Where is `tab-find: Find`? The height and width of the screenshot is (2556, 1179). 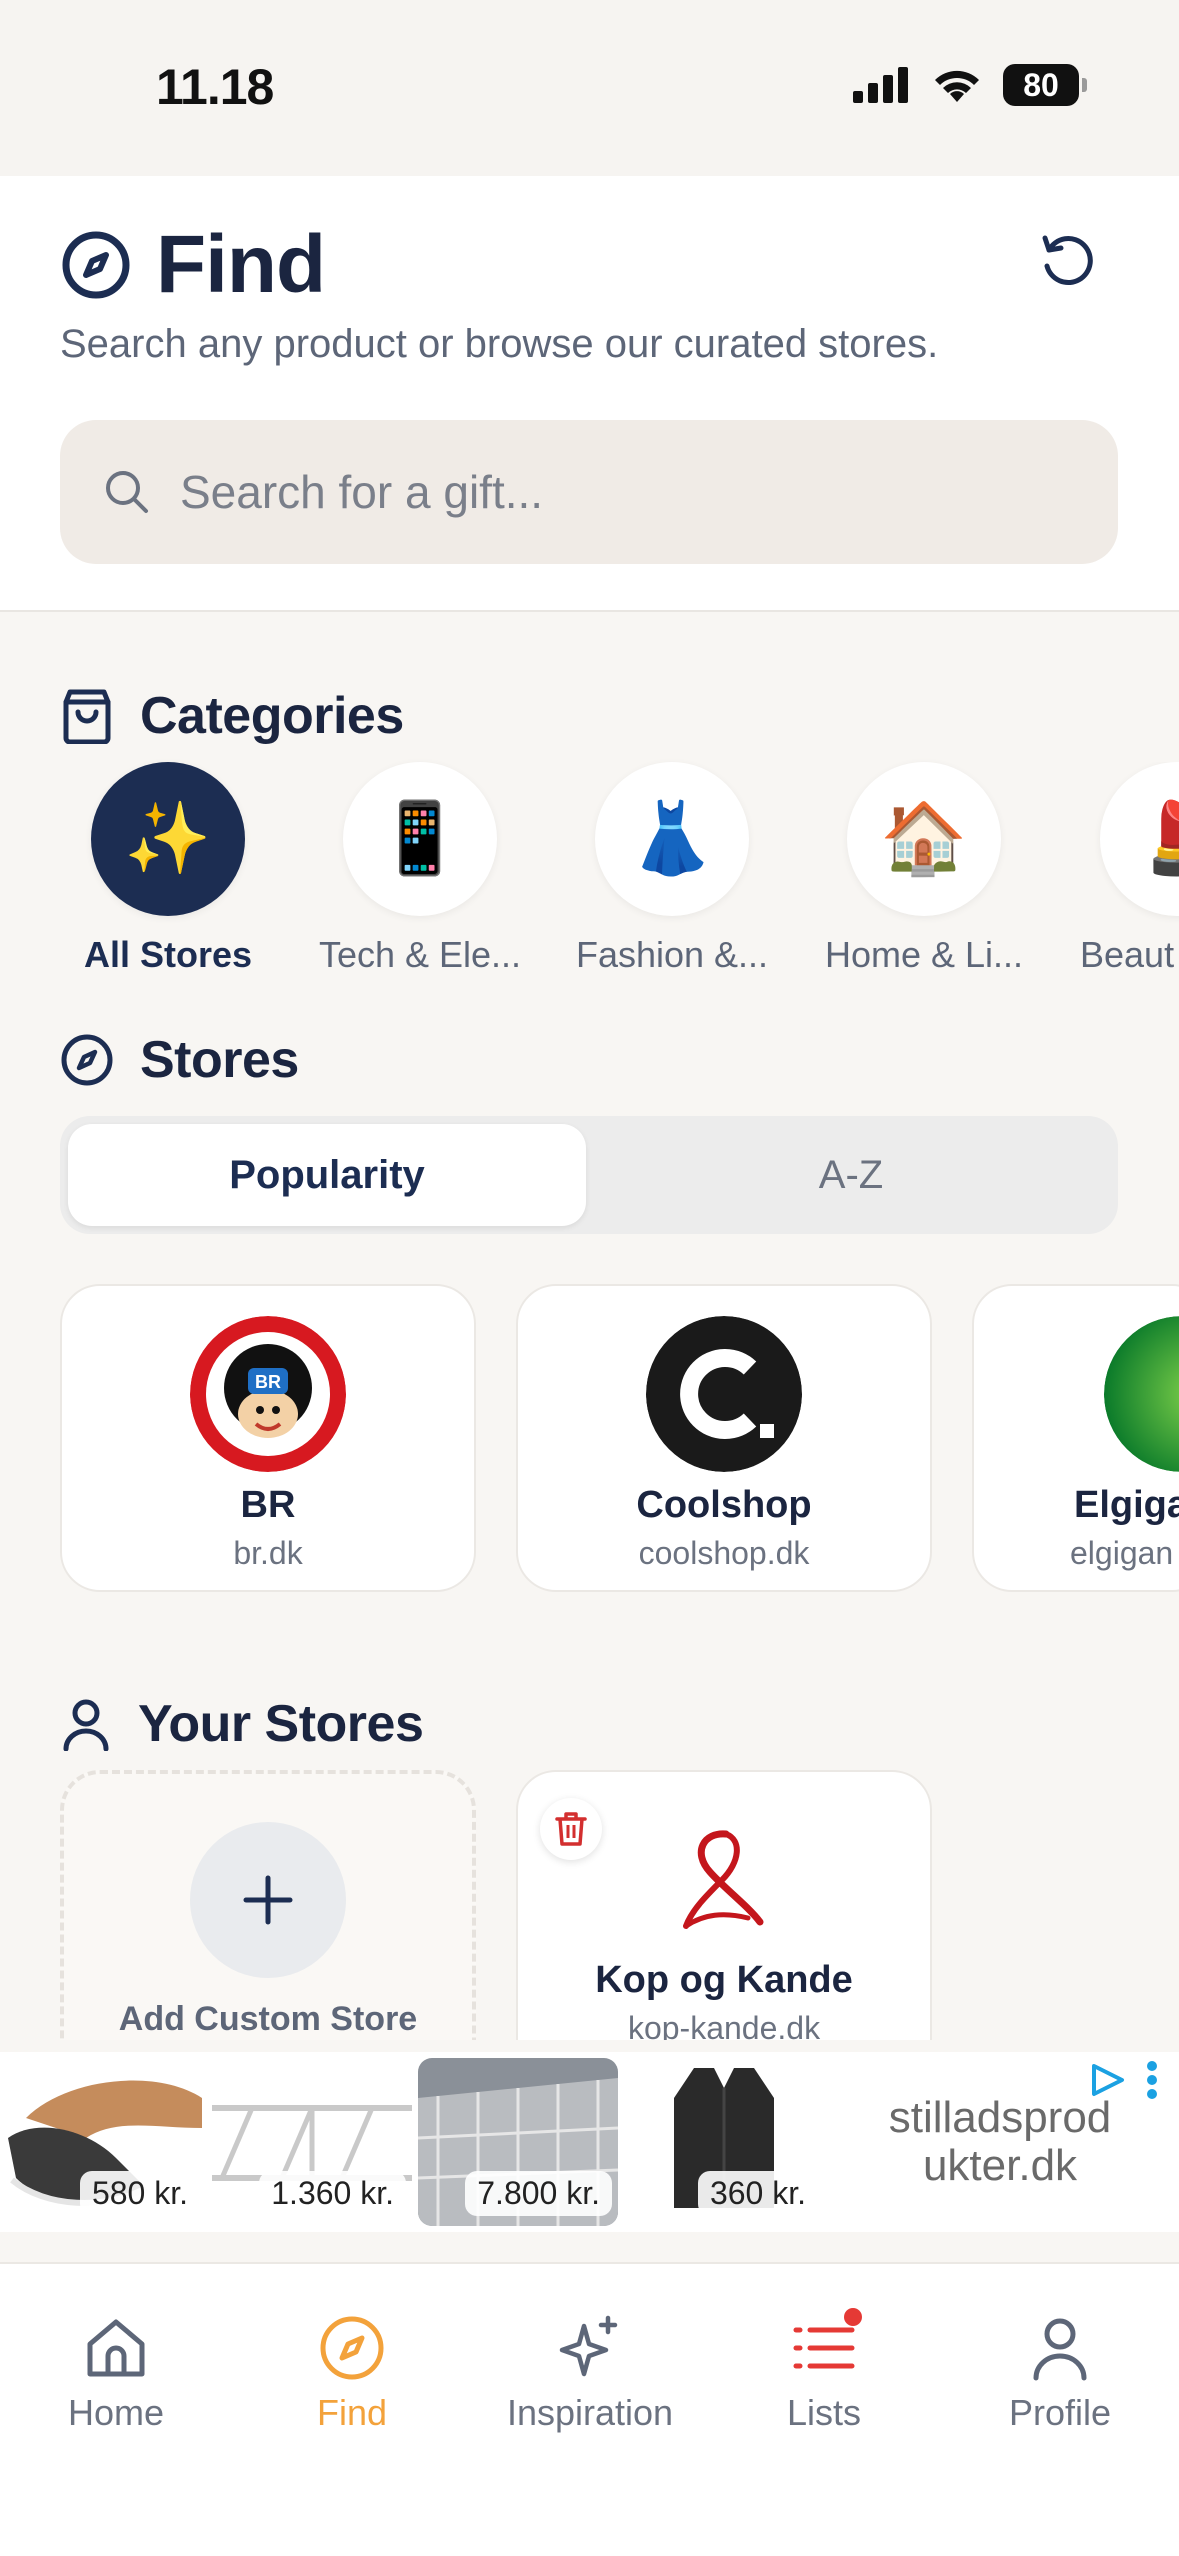 tab-find: Find is located at coordinates (352, 2373).